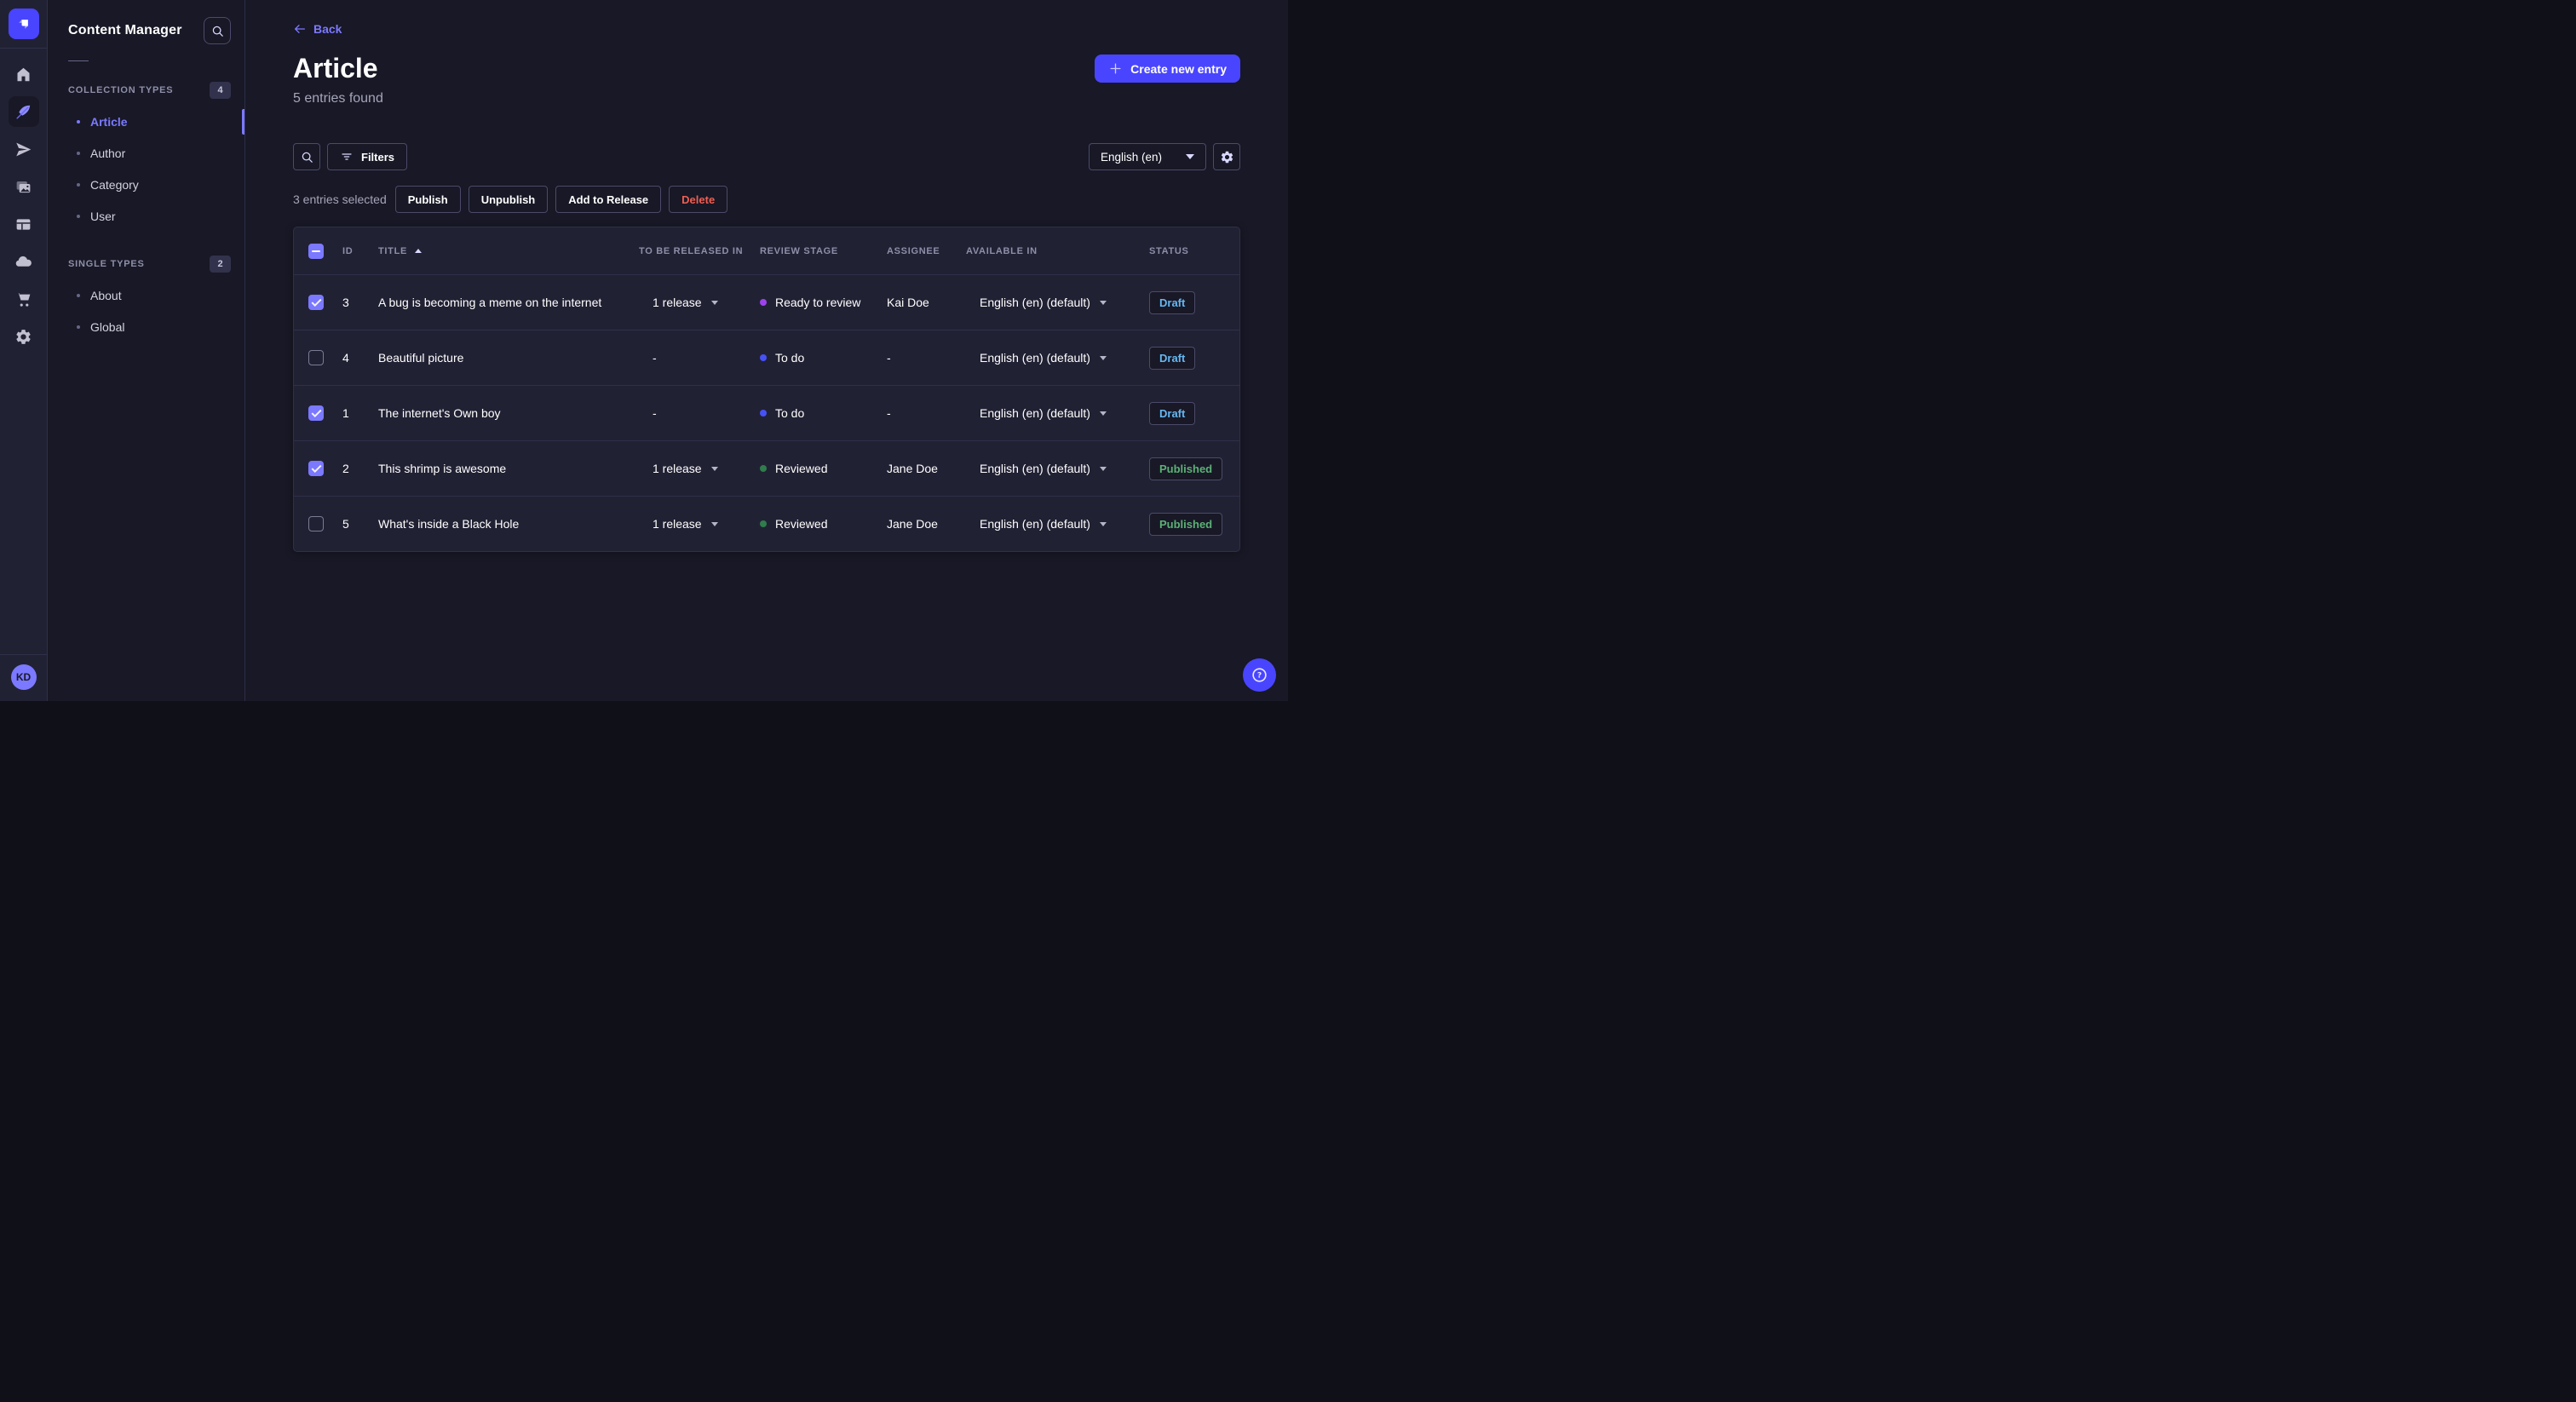  I want to click on filters-button: Filters, so click(368, 156).